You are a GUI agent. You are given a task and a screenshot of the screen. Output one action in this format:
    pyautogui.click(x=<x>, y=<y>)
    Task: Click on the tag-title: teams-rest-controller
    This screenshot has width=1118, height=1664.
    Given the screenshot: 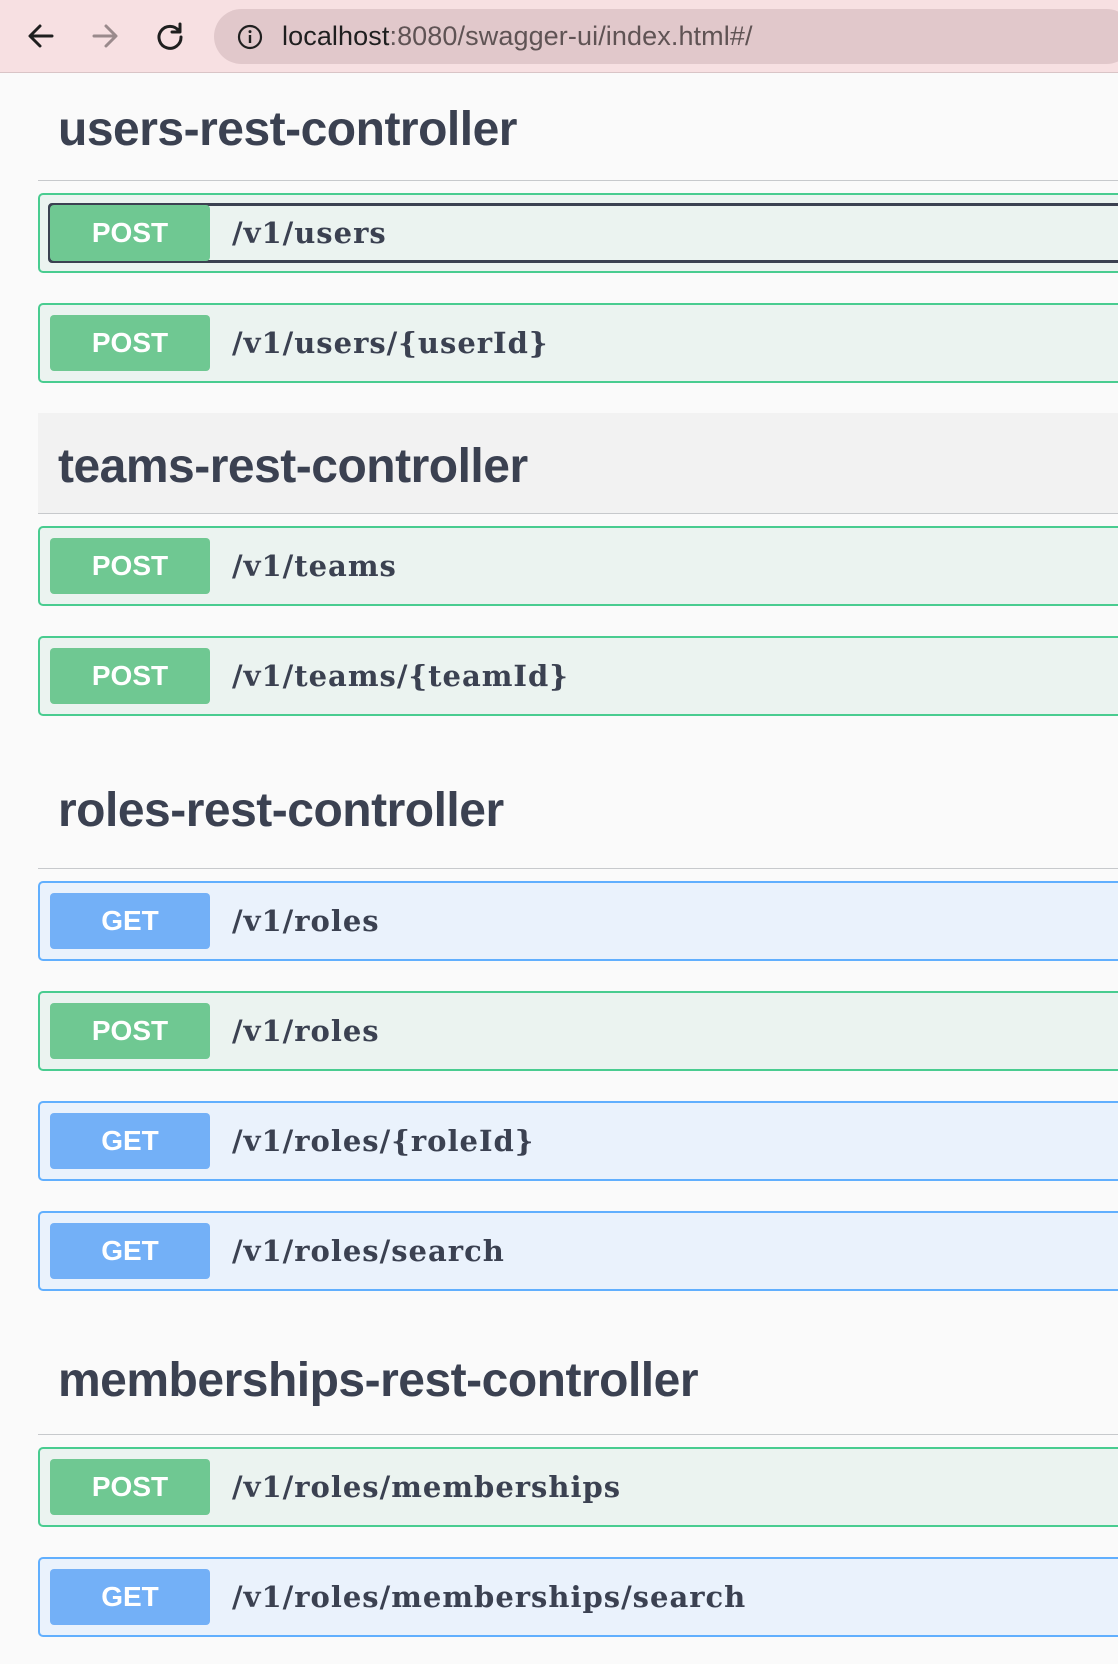 What is the action you would take?
    pyautogui.click(x=293, y=466)
    